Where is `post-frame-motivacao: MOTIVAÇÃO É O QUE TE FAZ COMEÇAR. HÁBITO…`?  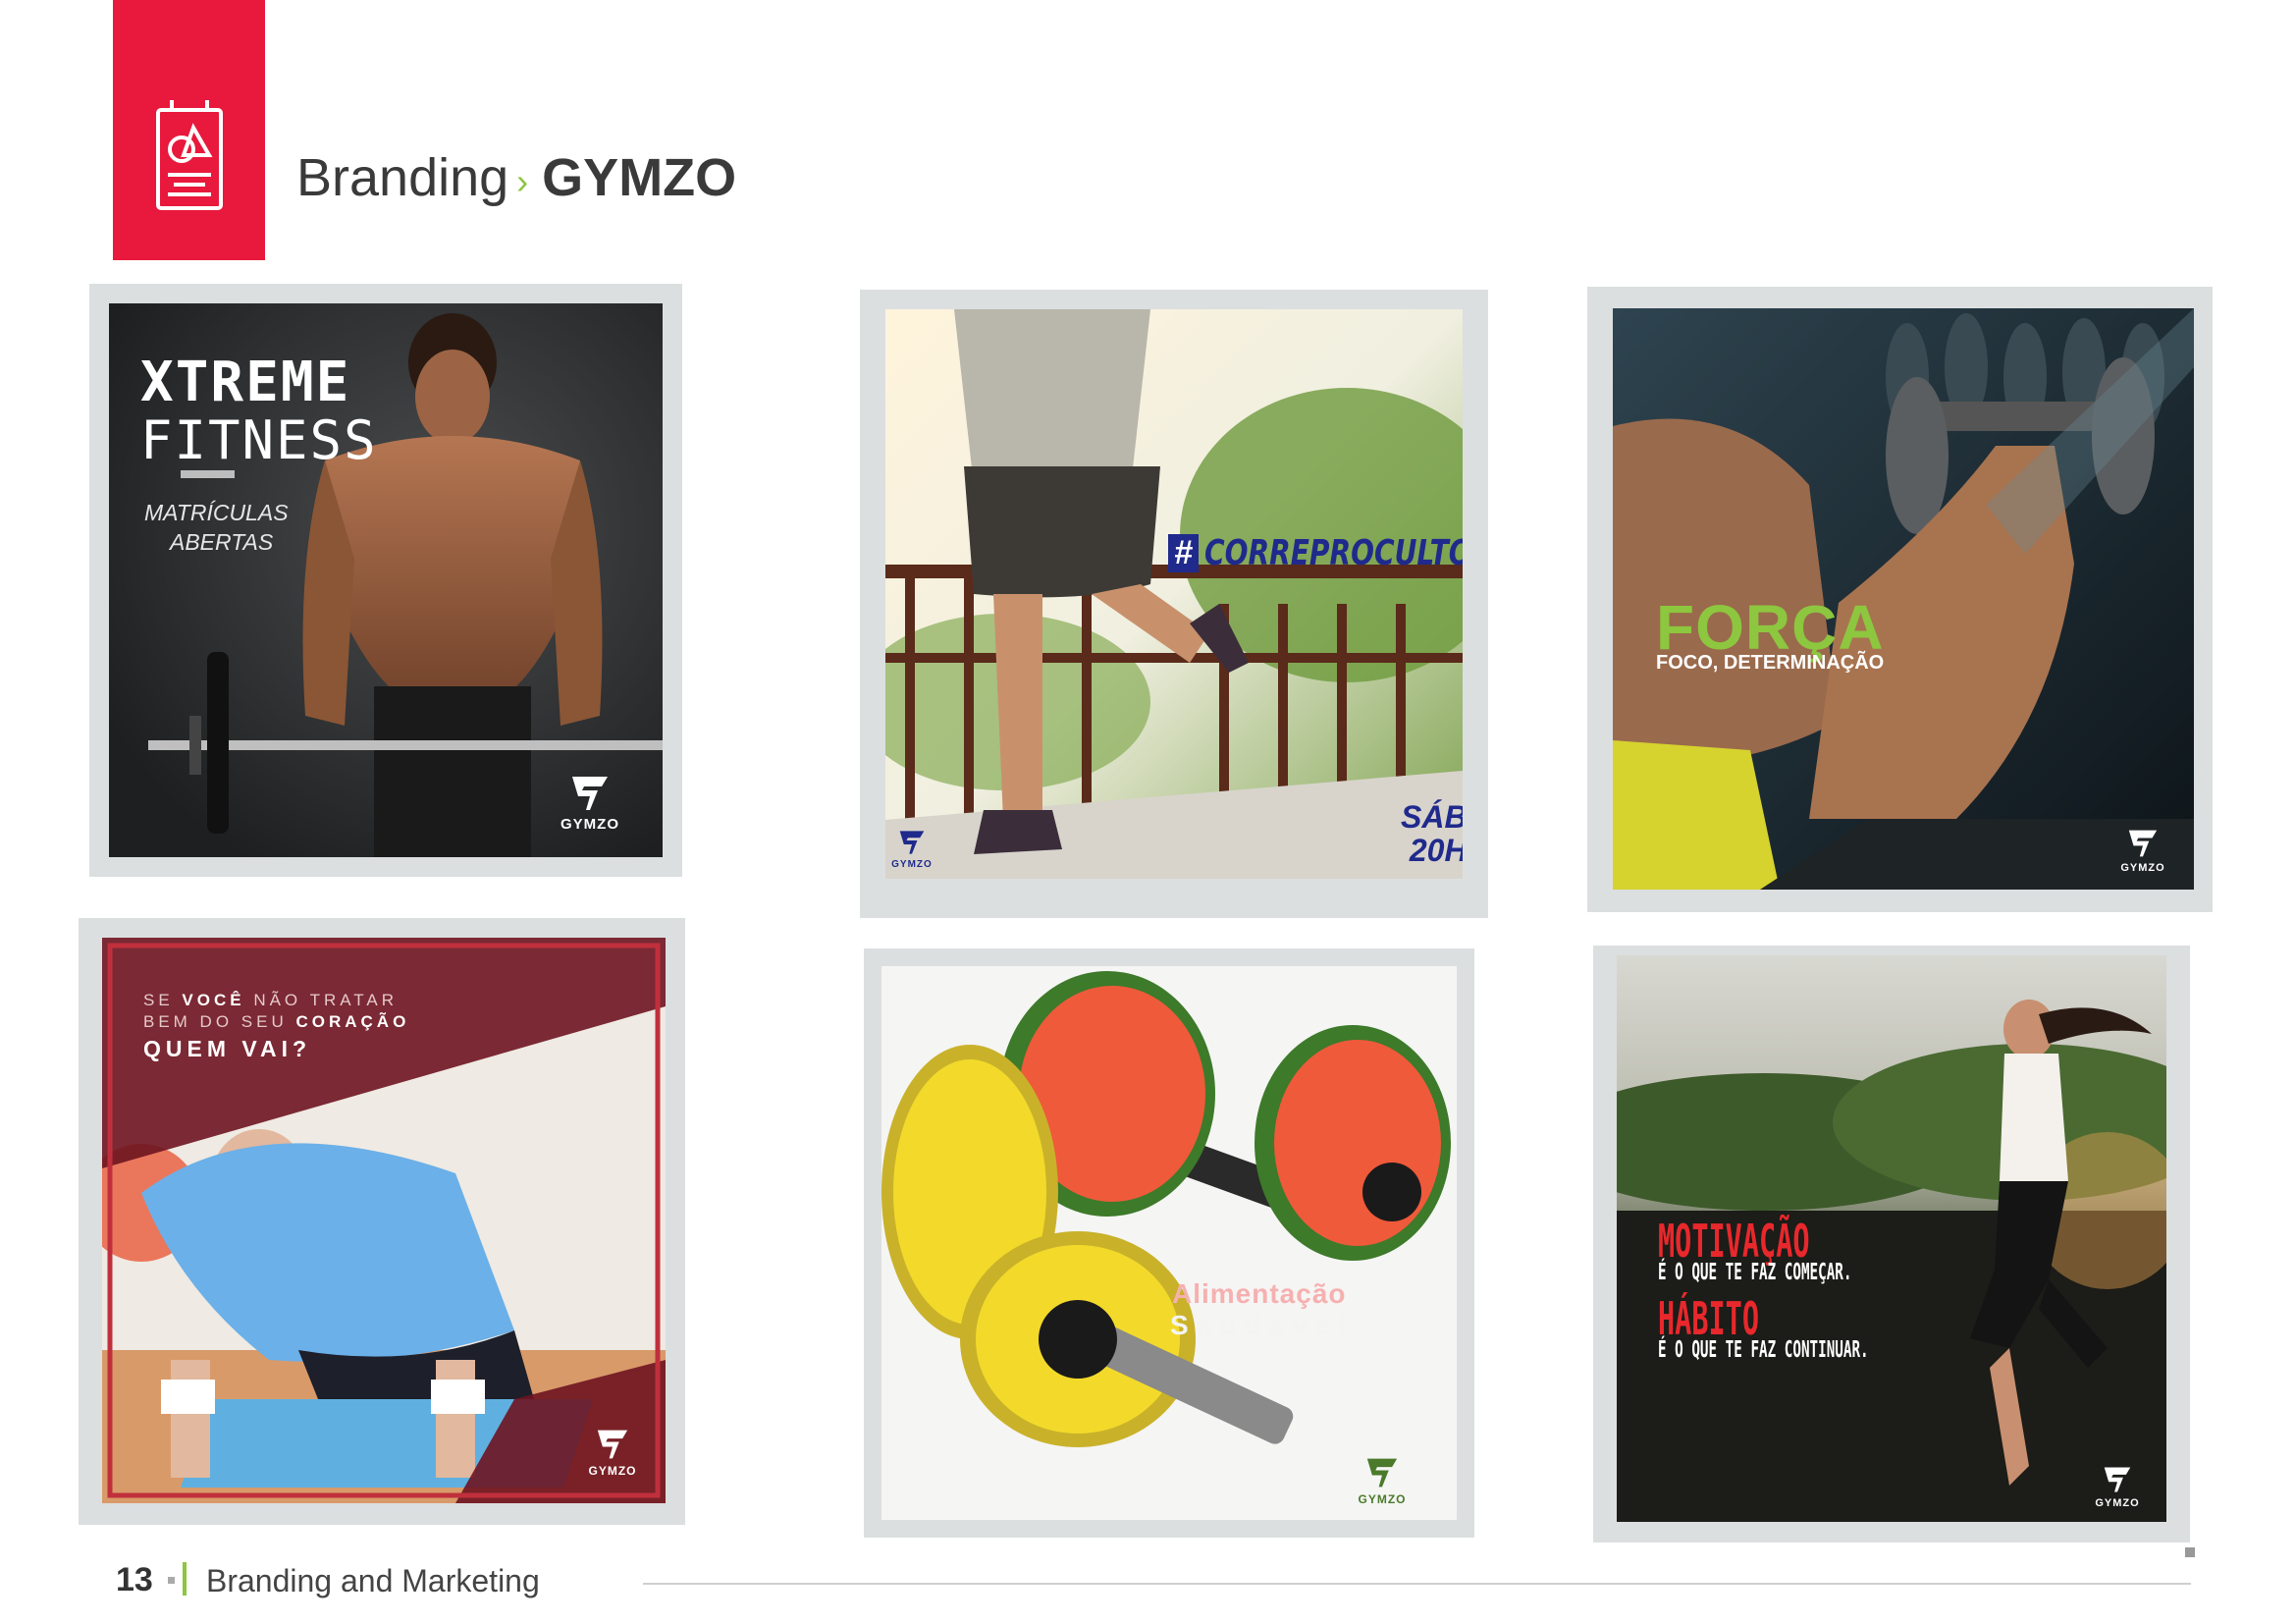 post-frame-motivacao: MOTIVAÇÃO É O QUE TE FAZ COMEÇAR. HÁBITO… is located at coordinates (1891, 1244).